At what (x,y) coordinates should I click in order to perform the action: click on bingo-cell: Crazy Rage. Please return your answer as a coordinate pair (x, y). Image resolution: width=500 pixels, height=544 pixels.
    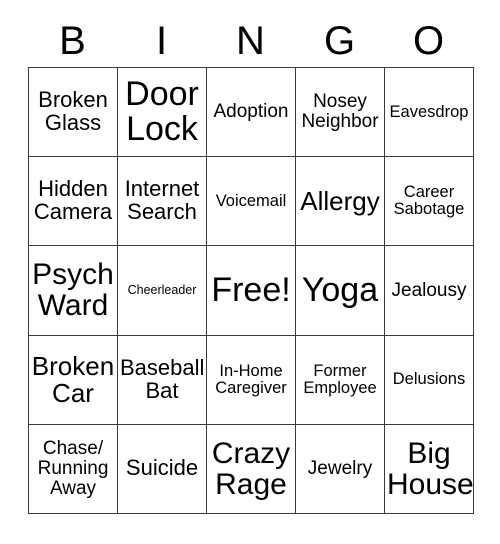
    Looking at the image, I should click on (251, 468).